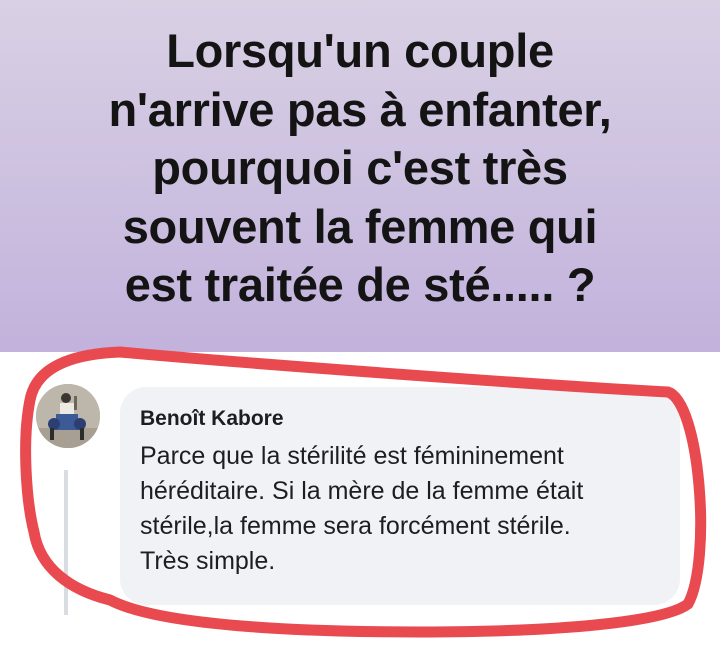  Describe the element at coordinates (360, 284) in the screenshot. I see `question-line: est traitée de sté..... ?` at that location.